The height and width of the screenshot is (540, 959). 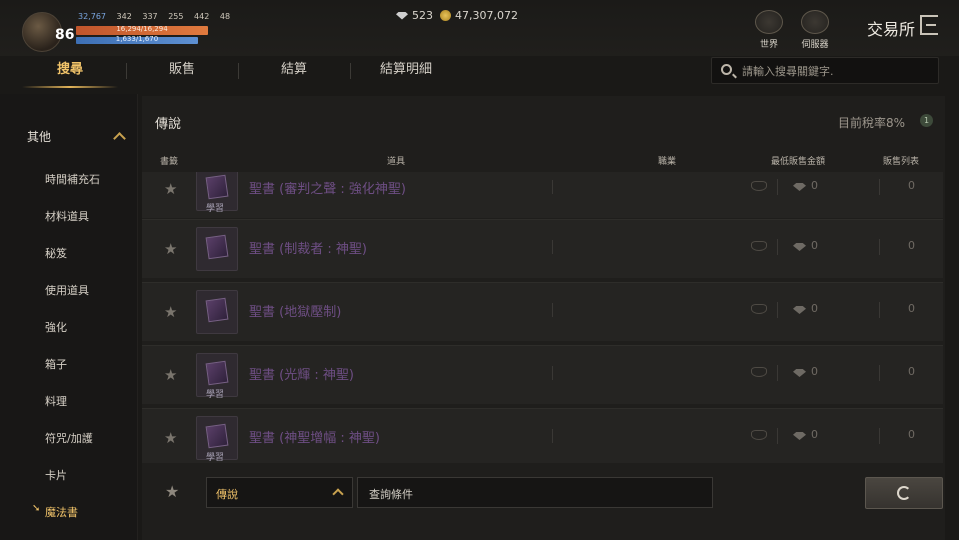 I want to click on header-sale-list: 販售列表, so click(x=901, y=160).